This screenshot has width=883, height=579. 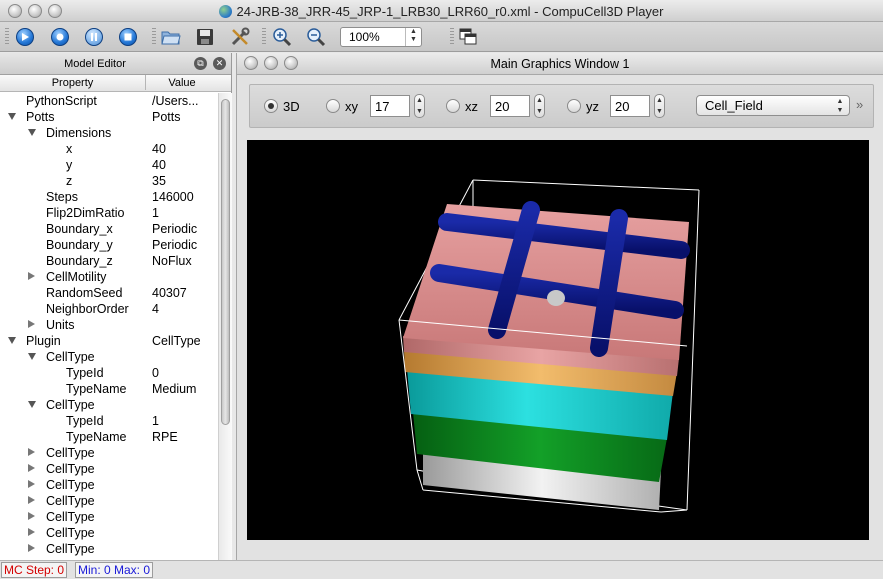 I want to click on save-button, so click(x=205, y=37).